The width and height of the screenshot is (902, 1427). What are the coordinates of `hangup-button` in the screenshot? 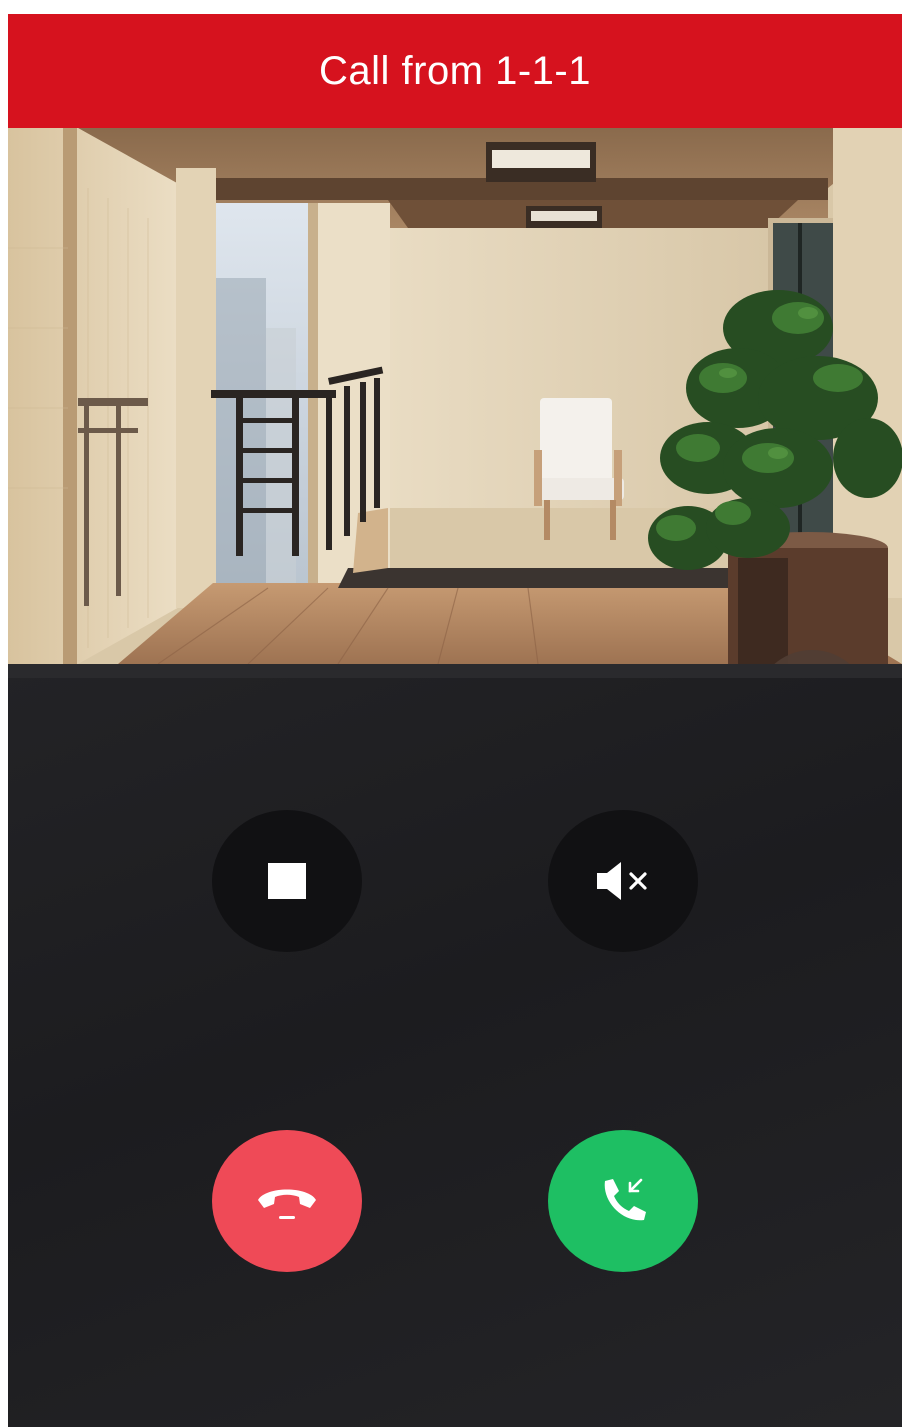 It's located at (287, 1201).